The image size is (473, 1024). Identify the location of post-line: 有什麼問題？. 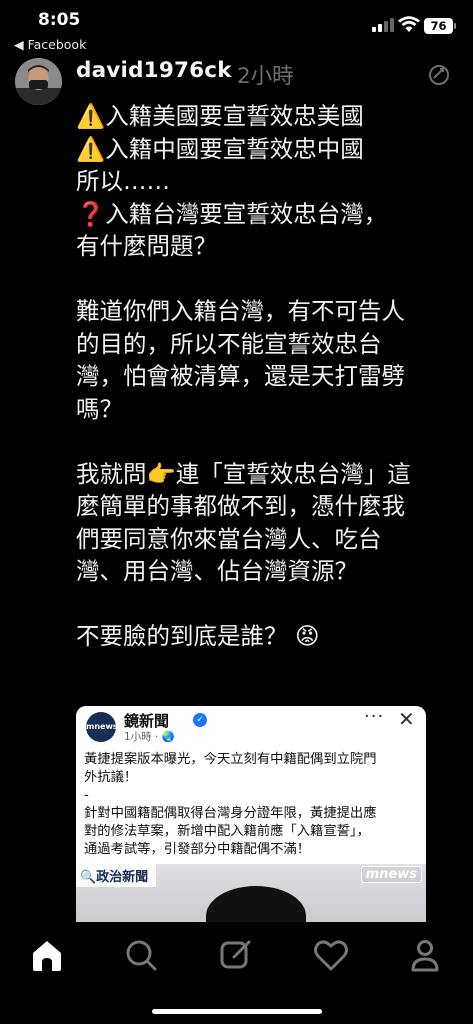
(146, 246).